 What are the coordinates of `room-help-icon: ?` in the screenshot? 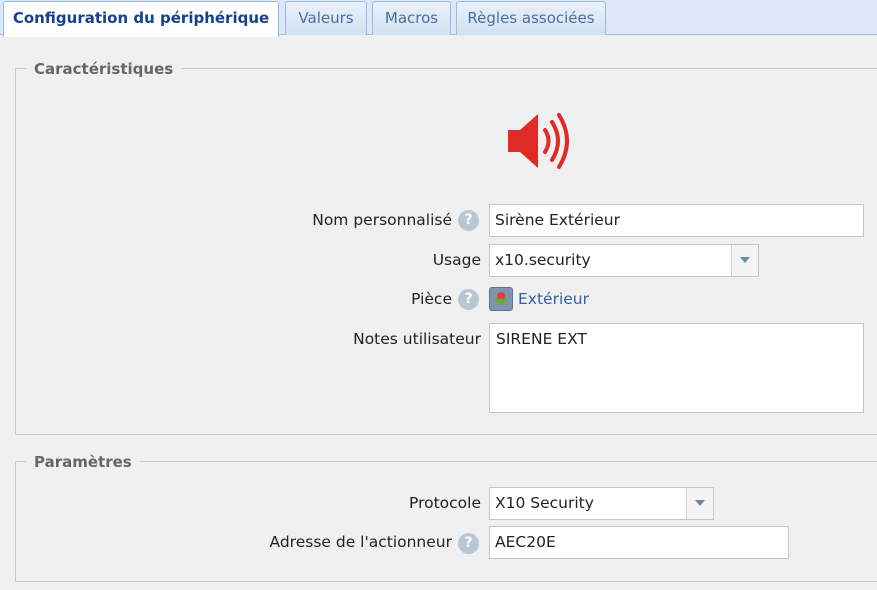 It's located at (468, 299).